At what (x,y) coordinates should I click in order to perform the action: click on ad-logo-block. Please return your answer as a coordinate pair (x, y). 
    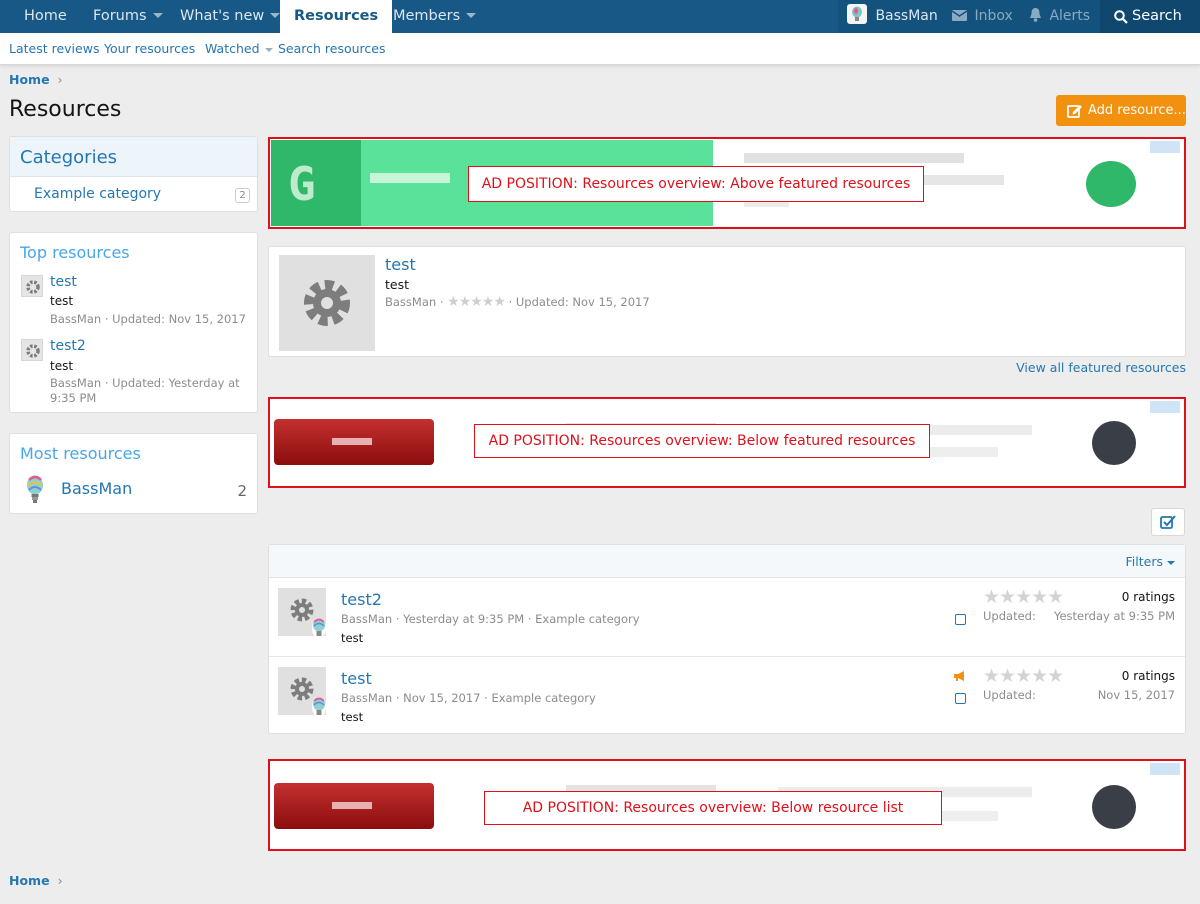
    Looking at the image, I should click on (316, 183).